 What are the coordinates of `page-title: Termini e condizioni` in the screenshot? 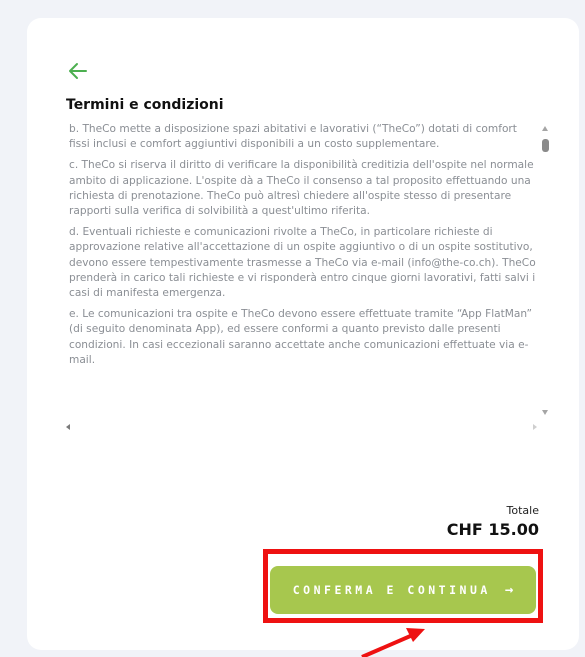 It's located at (145, 105).